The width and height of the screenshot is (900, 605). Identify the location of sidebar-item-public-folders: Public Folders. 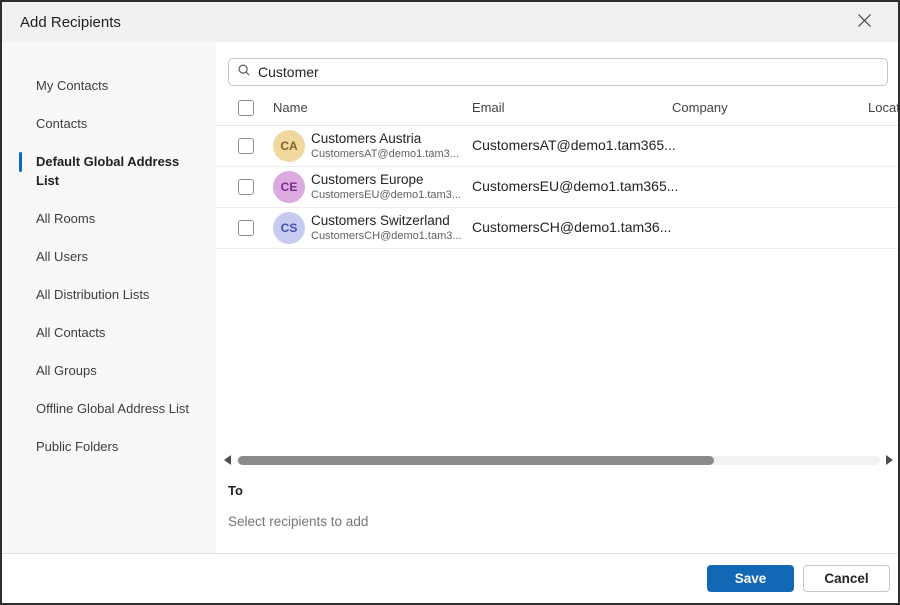
(109, 447).